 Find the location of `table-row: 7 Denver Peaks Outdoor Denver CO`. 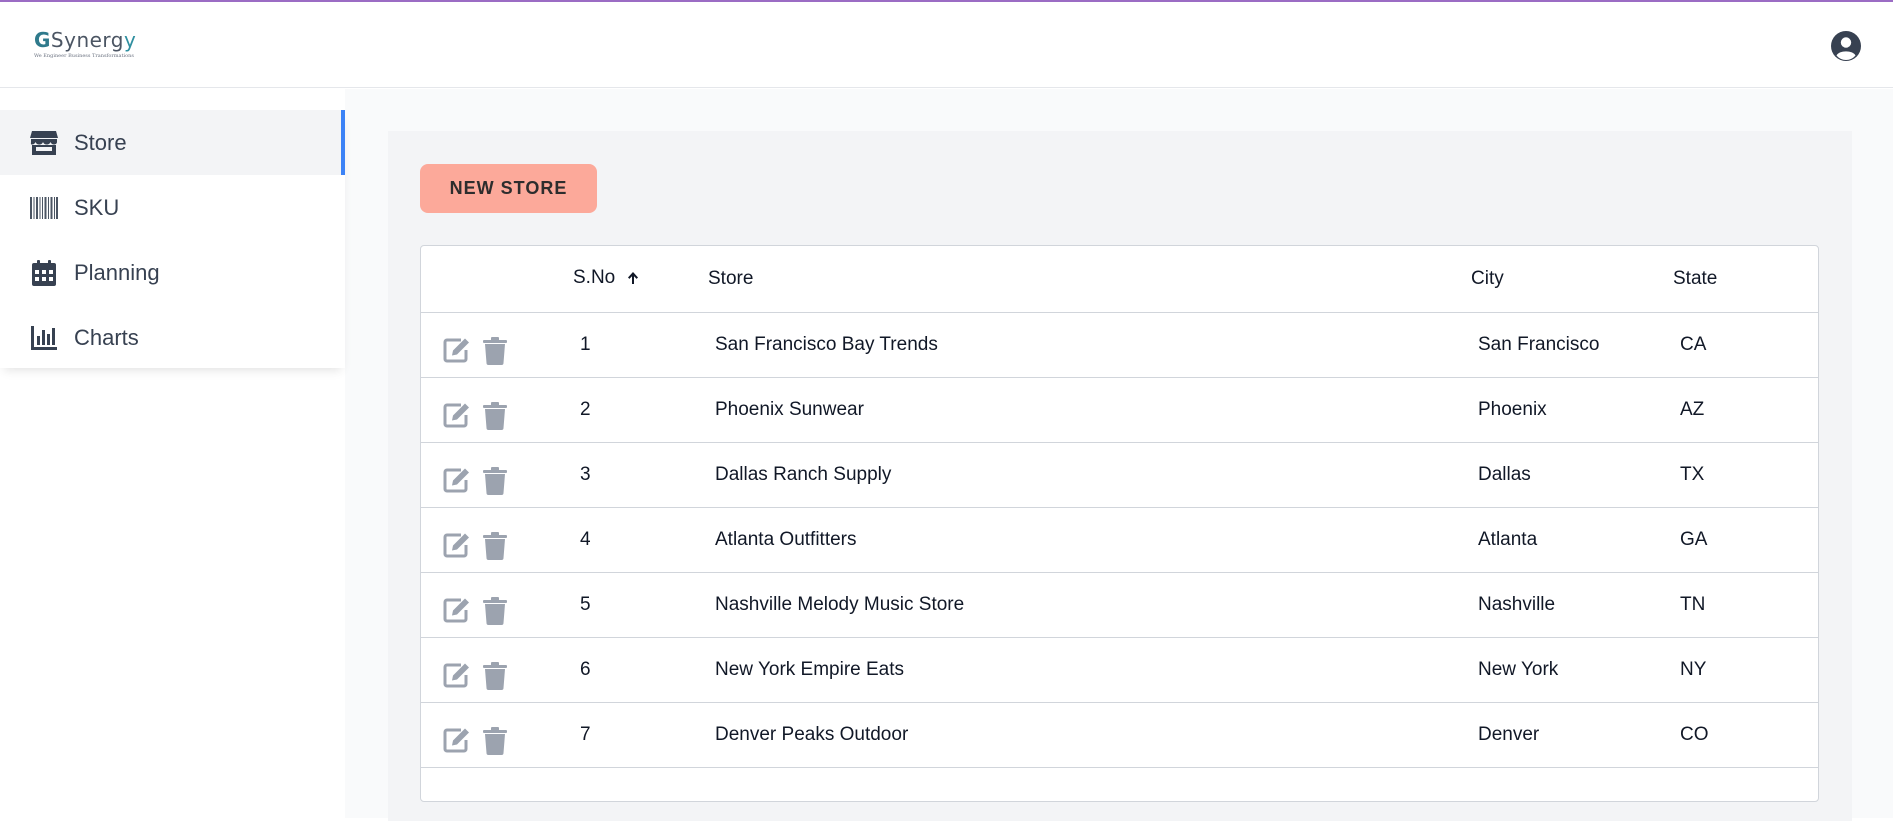

table-row: 7 Denver Peaks Outdoor Denver CO is located at coordinates (1119, 734).